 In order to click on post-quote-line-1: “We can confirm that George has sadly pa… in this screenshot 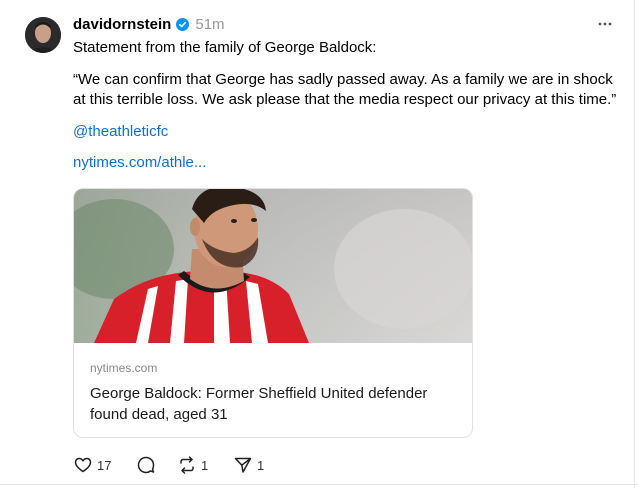, I will do `click(343, 79)`.